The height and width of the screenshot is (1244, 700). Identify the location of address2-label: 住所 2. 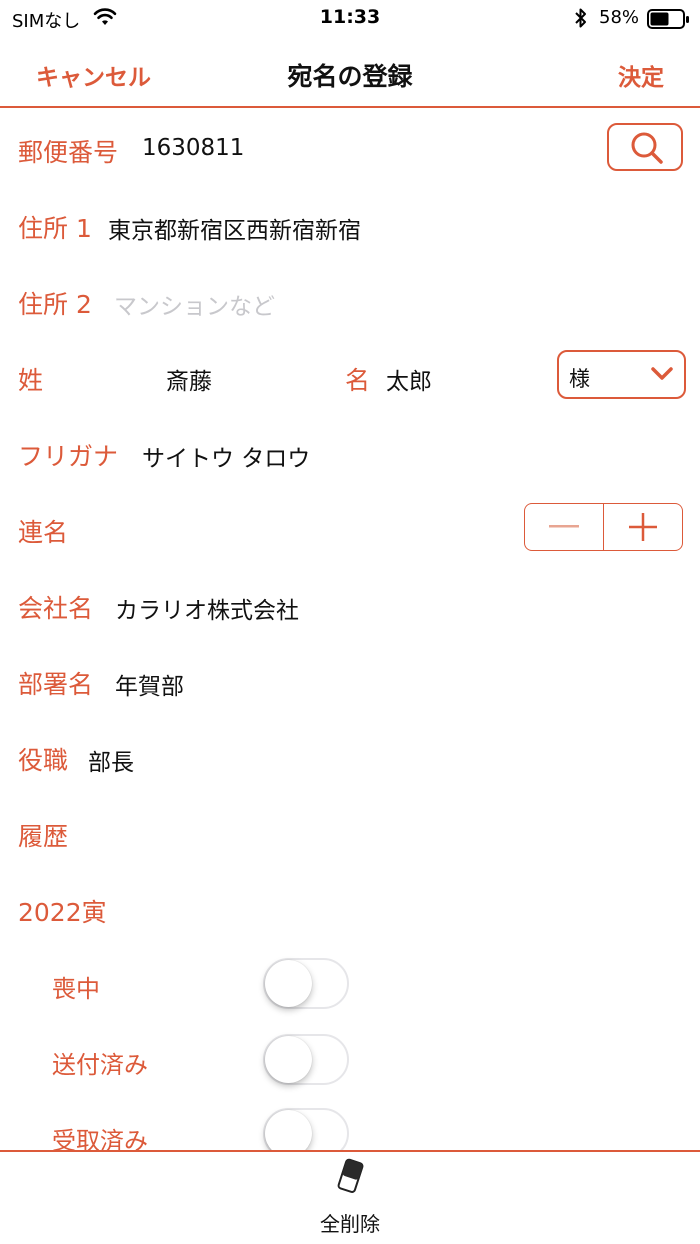
(55, 304).